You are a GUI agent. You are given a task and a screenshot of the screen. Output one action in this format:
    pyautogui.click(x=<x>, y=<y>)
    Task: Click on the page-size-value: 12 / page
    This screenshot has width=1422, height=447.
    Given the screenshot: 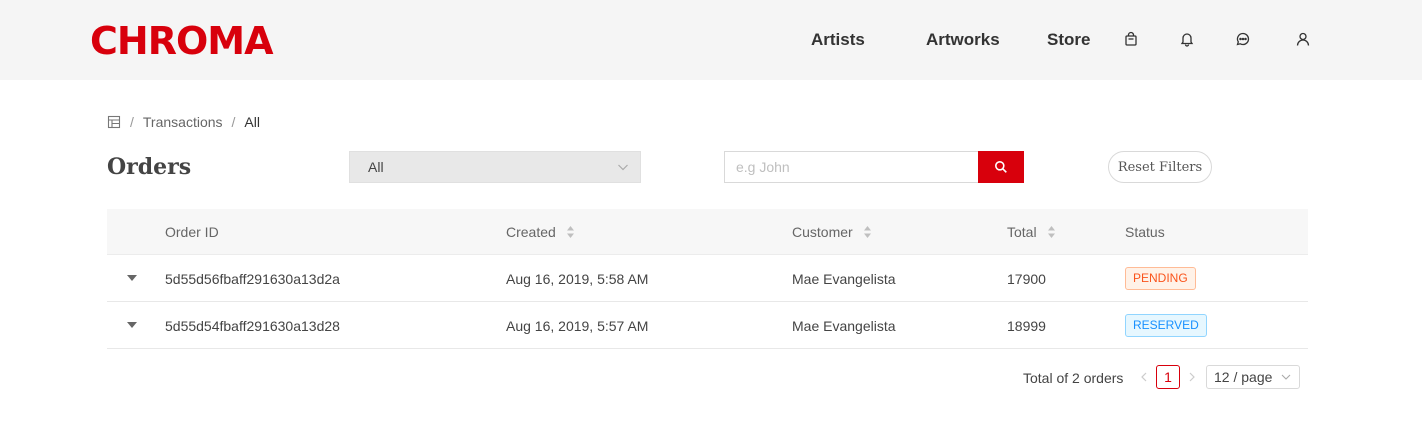 What is the action you would take?
    pyautogui.click(x=1243, y=377)
    